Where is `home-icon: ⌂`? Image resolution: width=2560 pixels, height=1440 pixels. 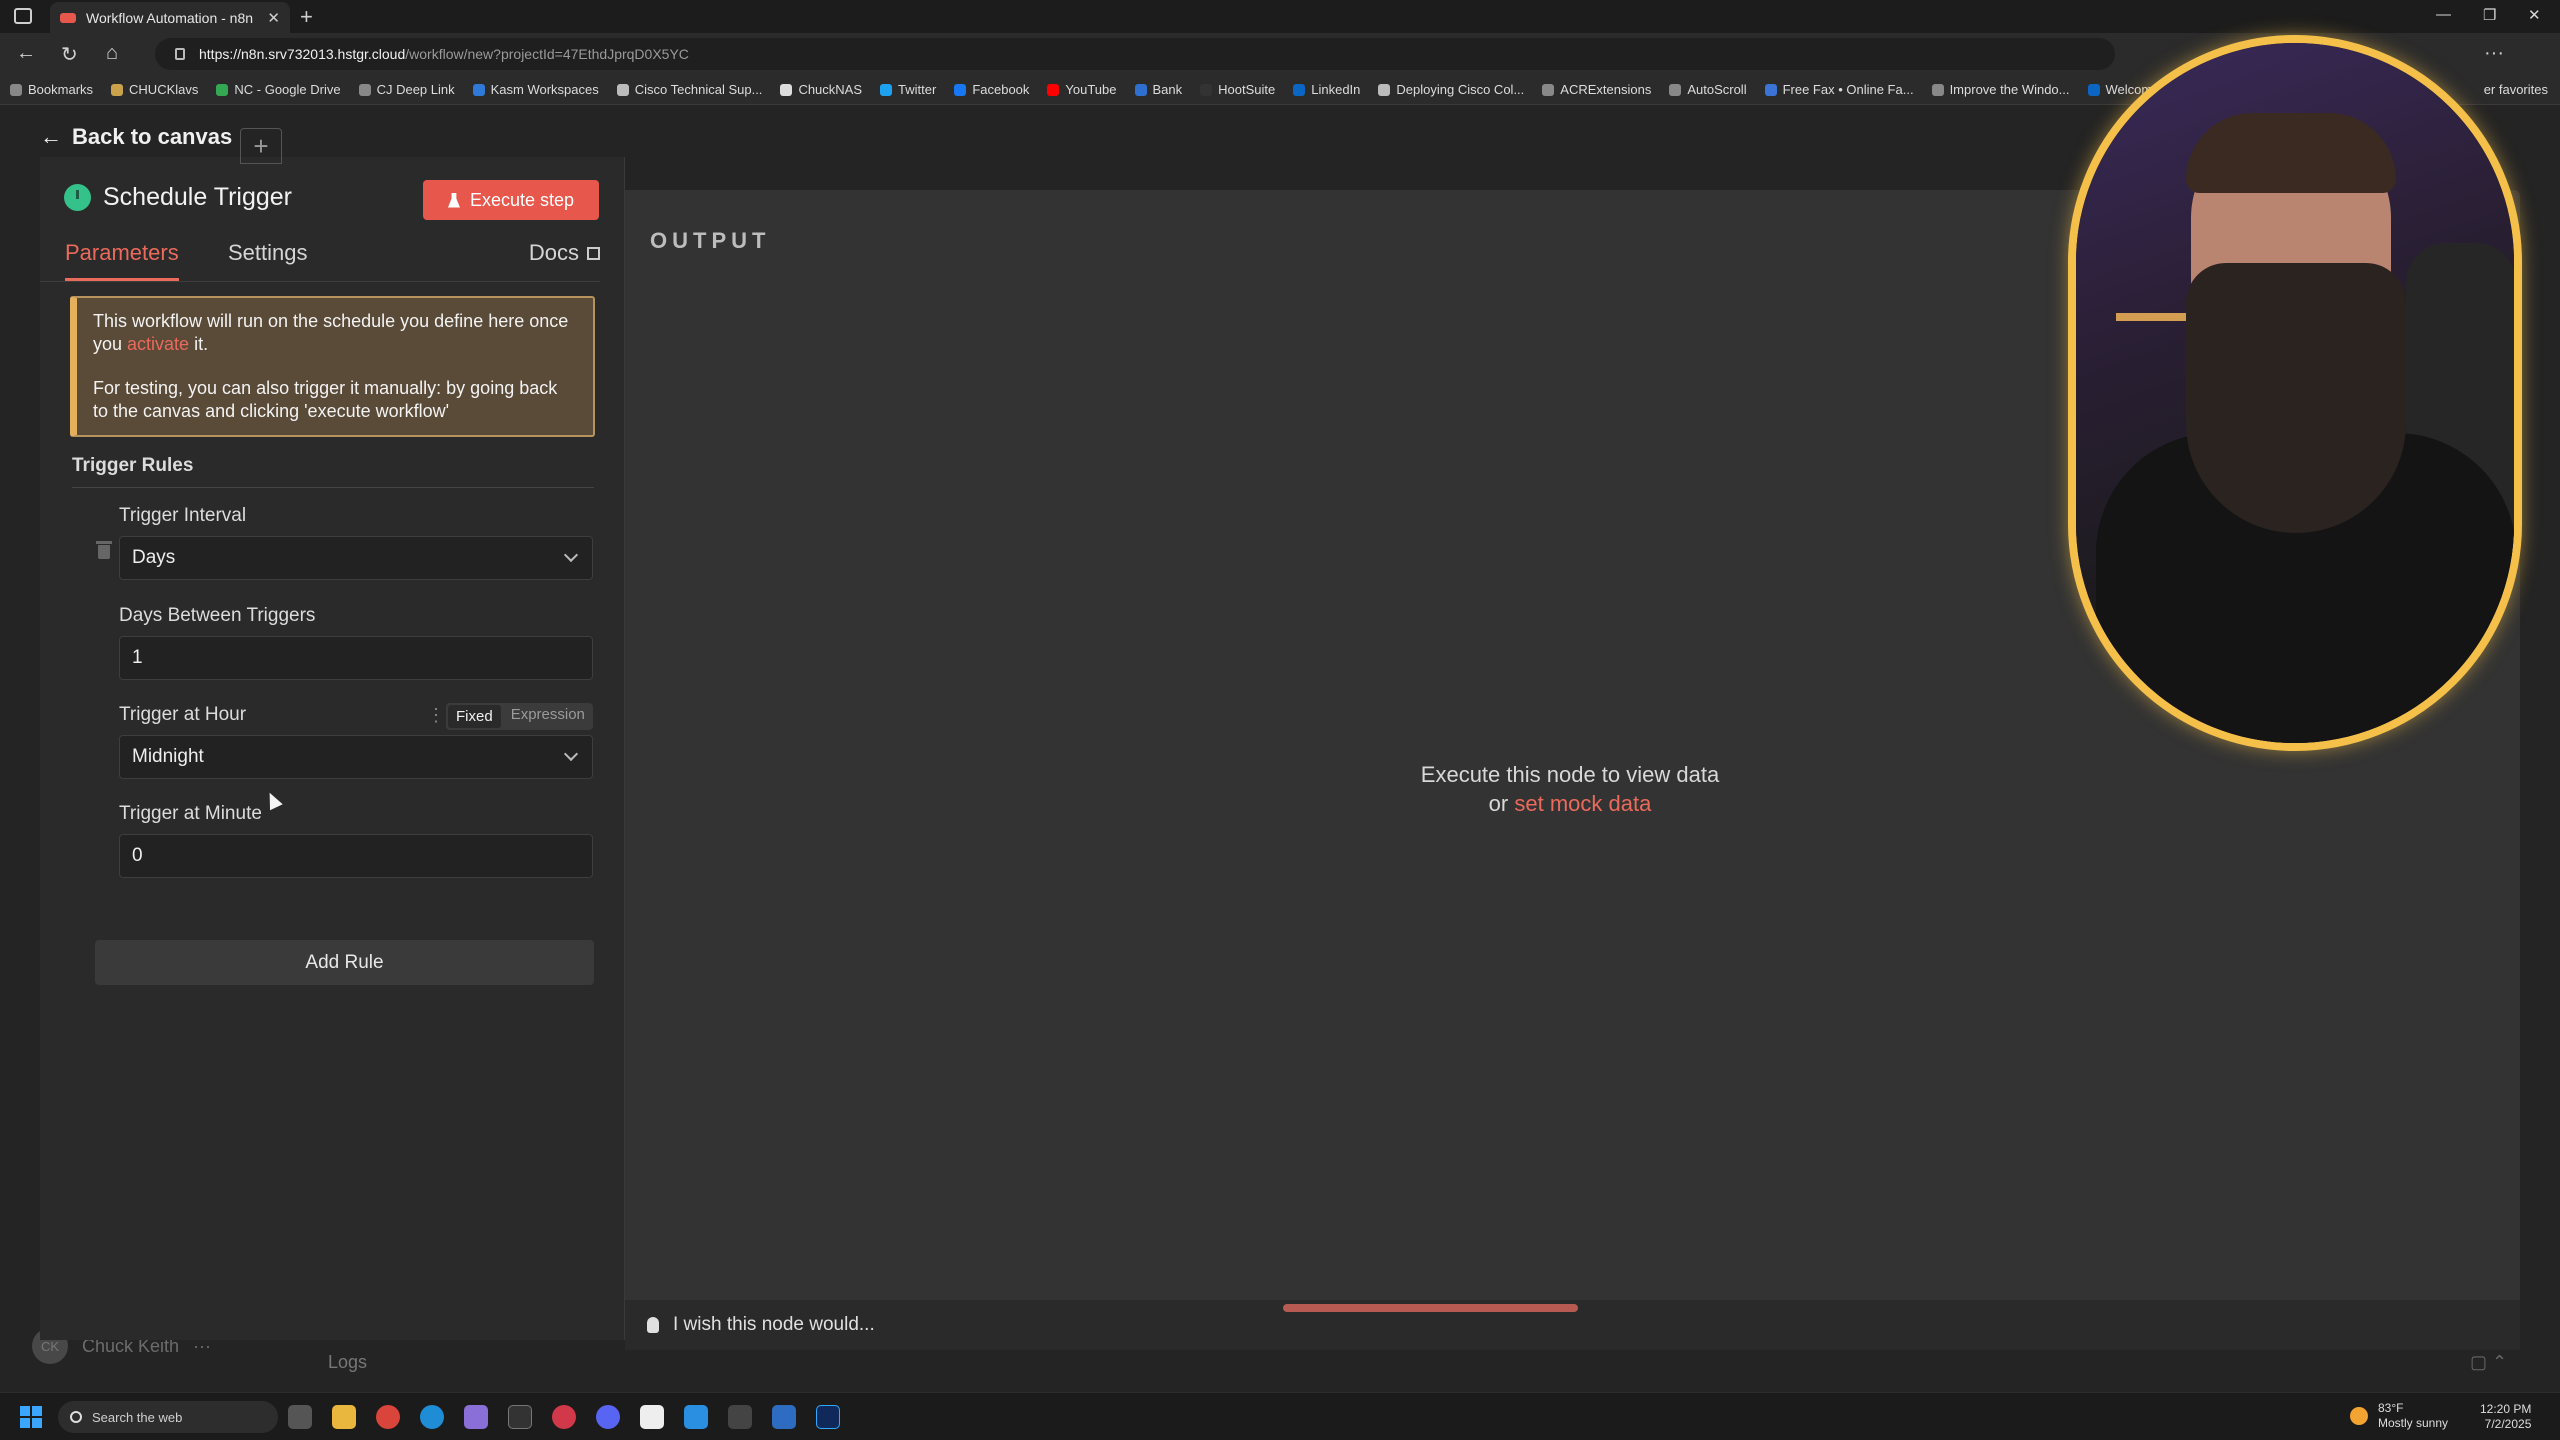 home-icon: ⌂ is located at coordinates (112, 53).